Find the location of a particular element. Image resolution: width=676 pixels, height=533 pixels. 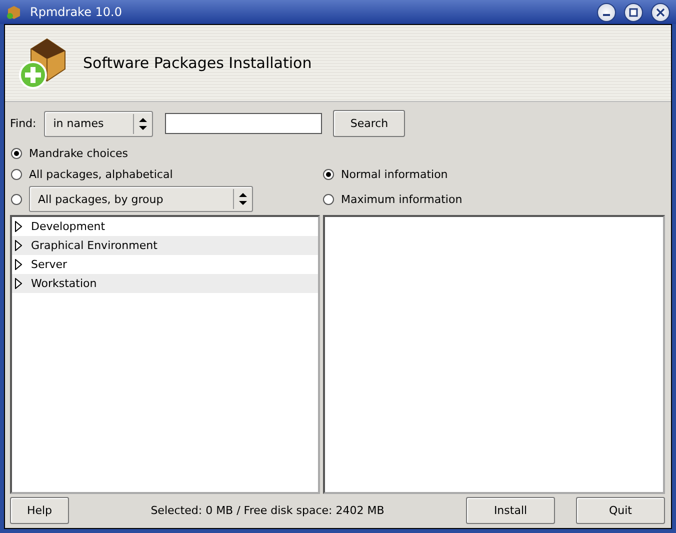

header-title: Software Packages Installation is located at coordinates (197, 63).